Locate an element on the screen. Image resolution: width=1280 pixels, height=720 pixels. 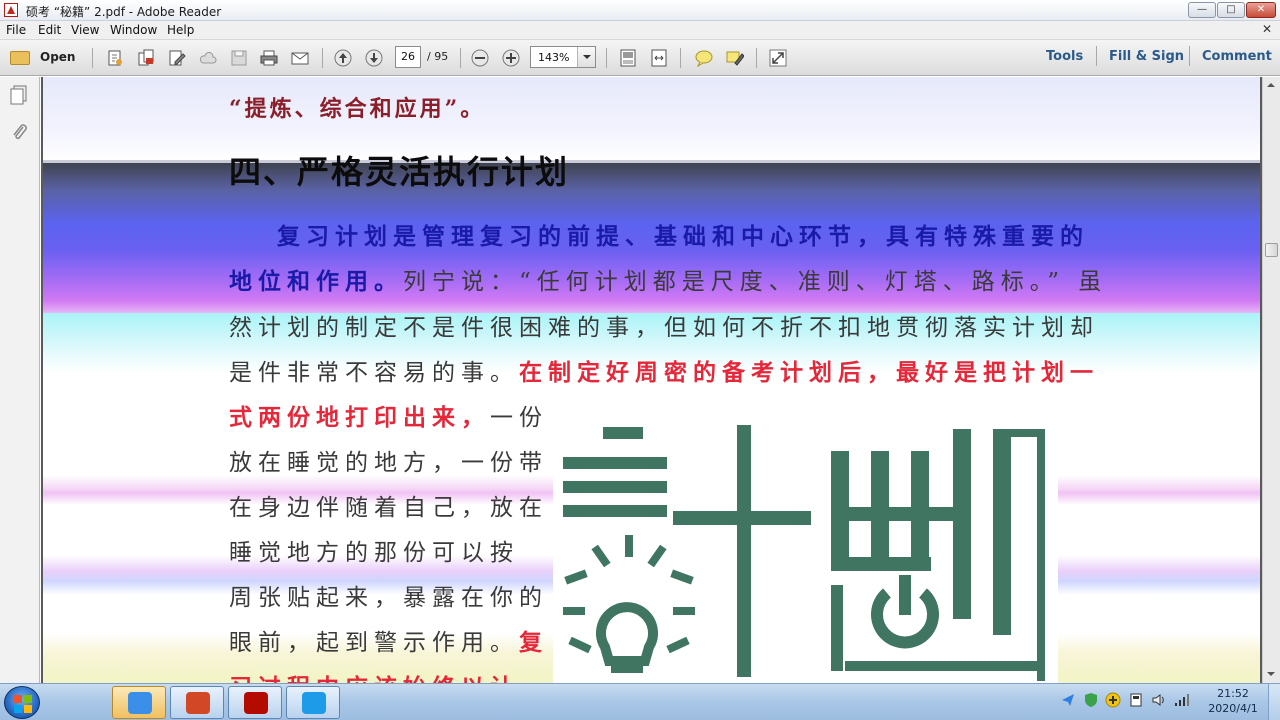
fill-sign-panel-button: Fill & Sign is located at coordinates (1146, 56).